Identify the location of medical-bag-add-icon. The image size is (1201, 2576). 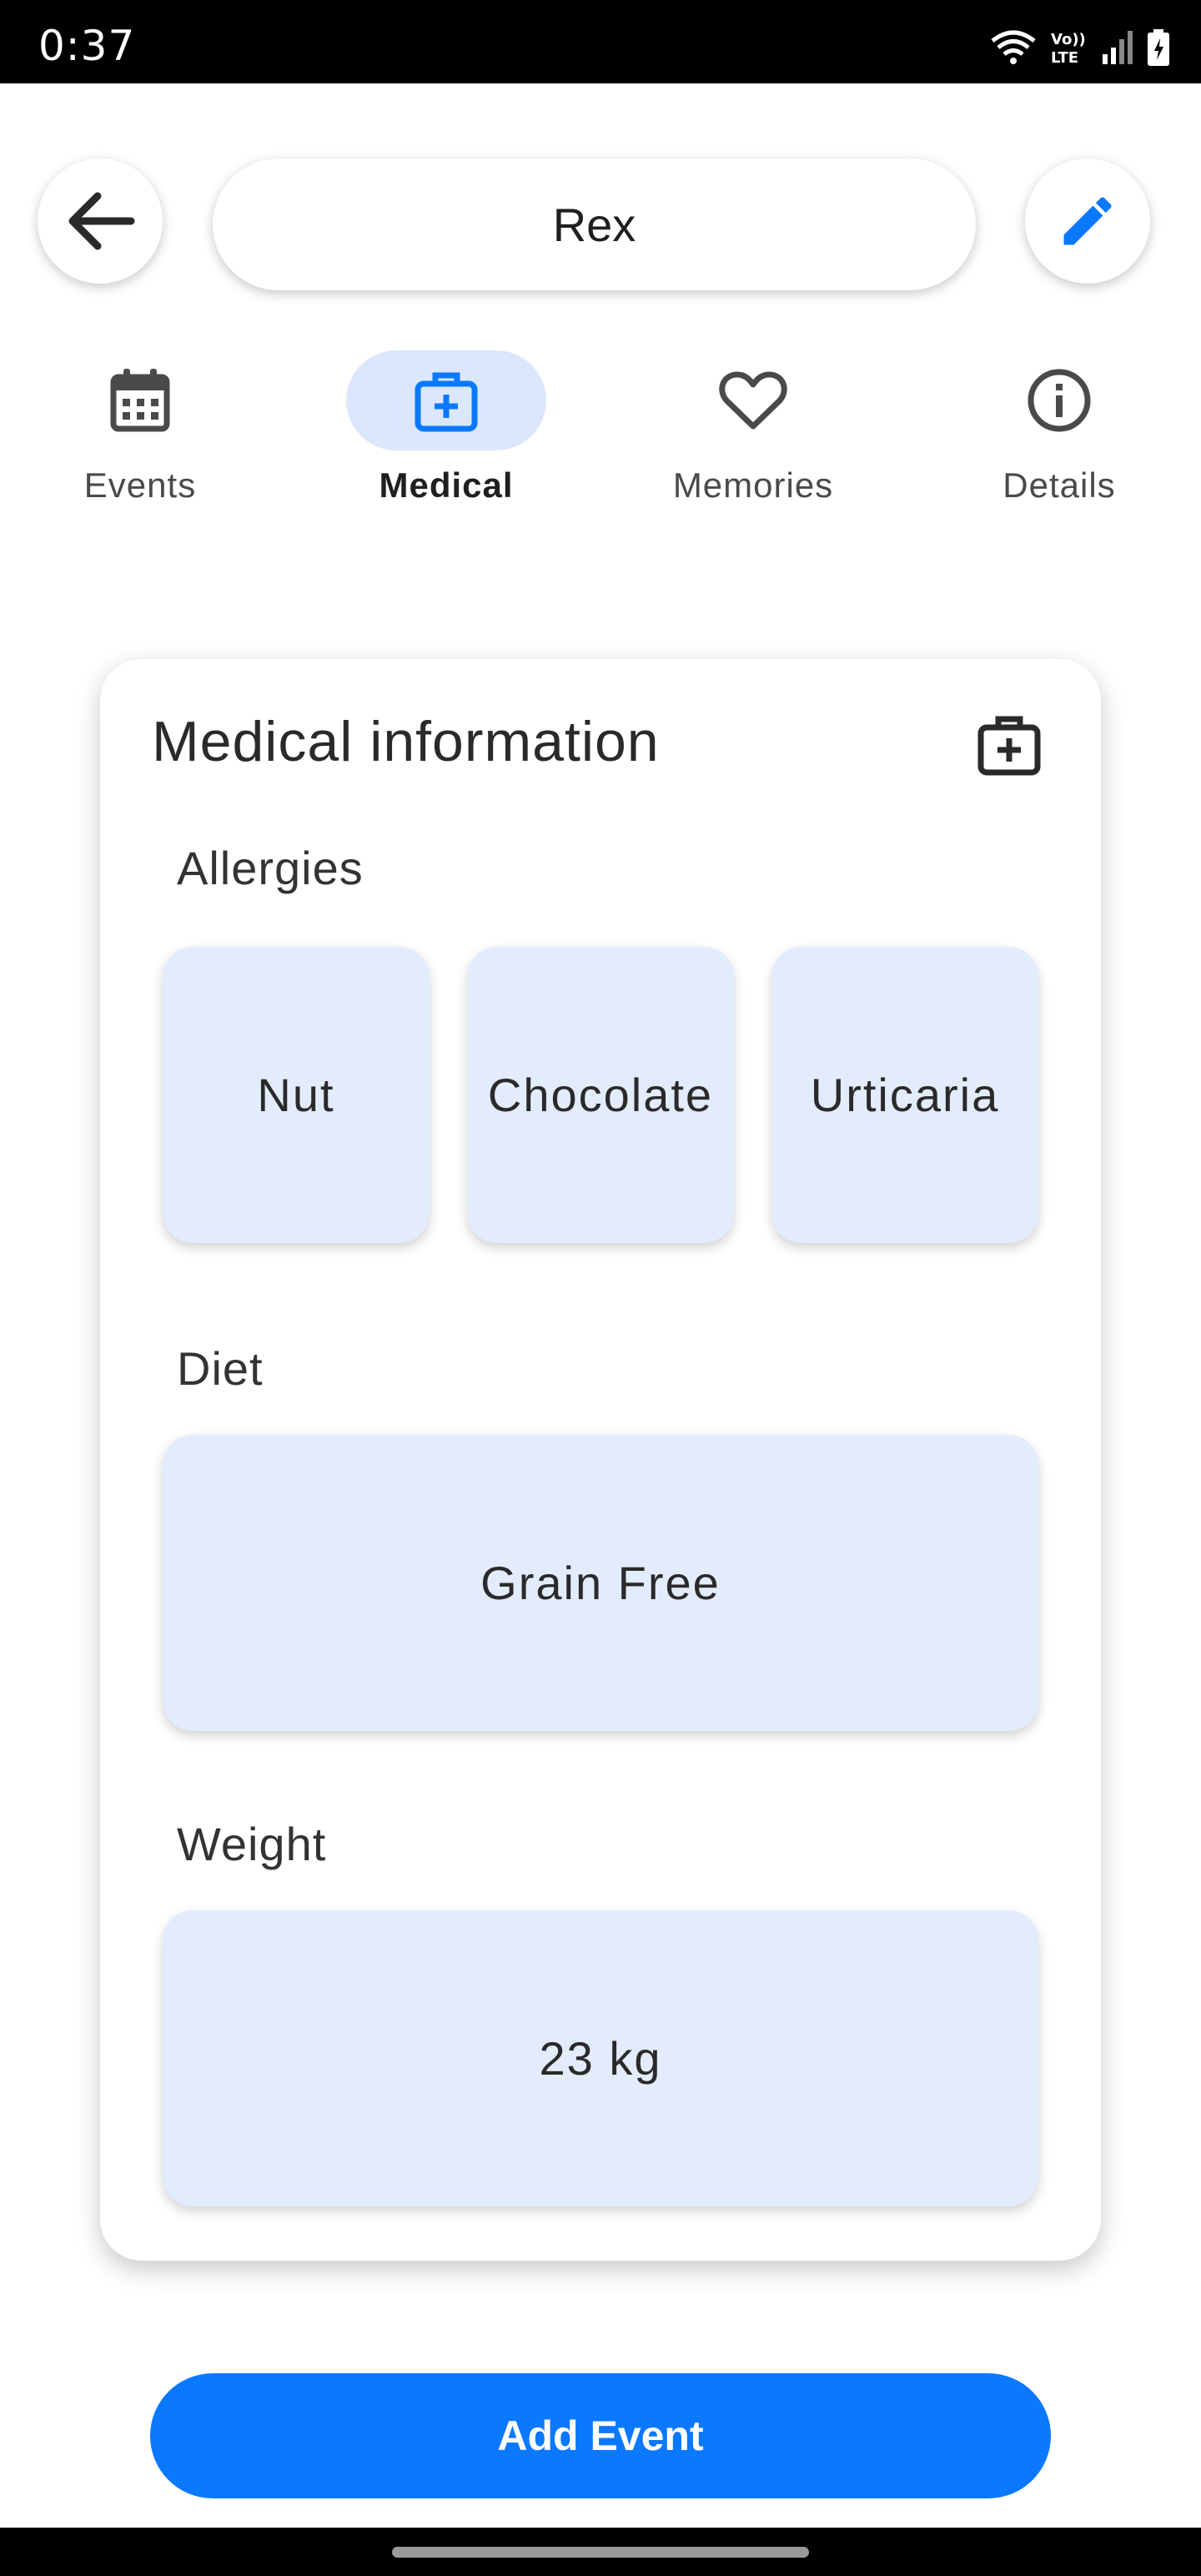
(1009, 746).